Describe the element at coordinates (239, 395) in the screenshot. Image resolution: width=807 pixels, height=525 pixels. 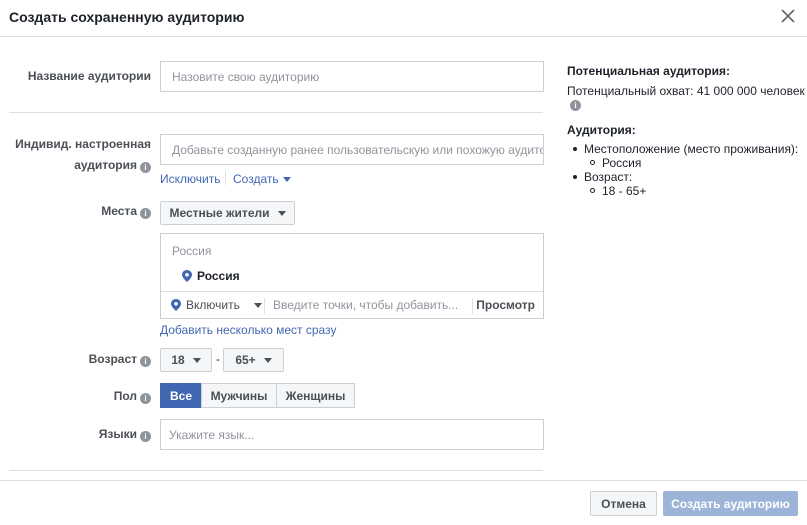
I see `gender-men-button: Мужчины` at that location.